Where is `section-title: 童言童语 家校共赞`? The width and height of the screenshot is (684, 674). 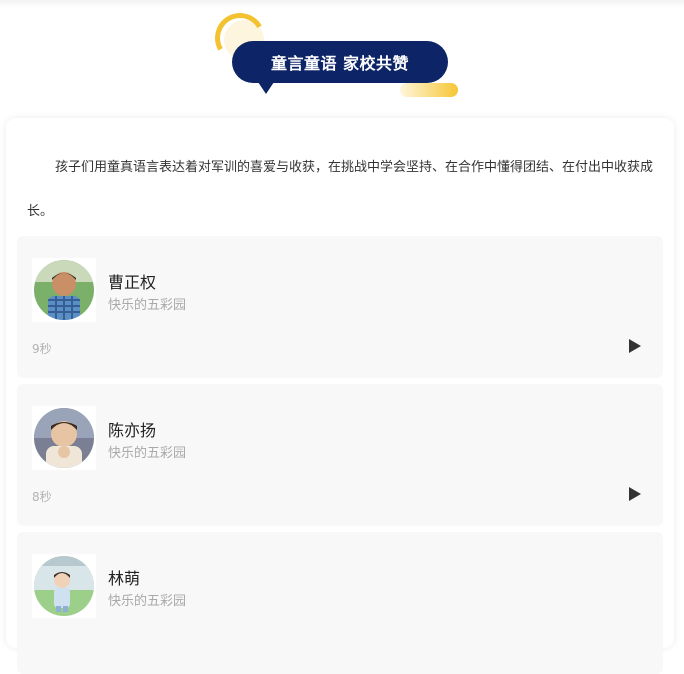
section-title: 童言童语 家校共赞 is located at coordinates (339, 53).